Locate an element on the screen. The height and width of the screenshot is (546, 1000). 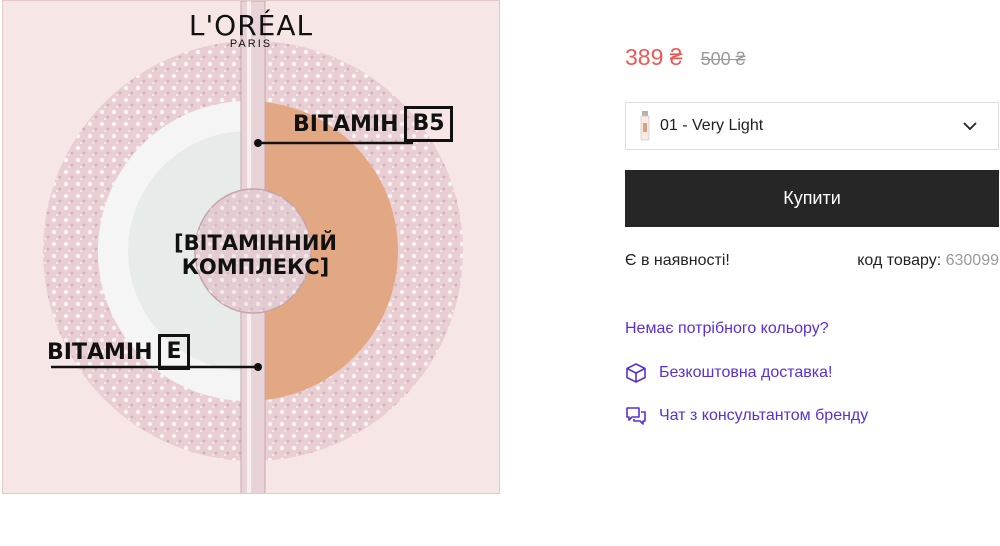
price-old: 500 ₴ is located at coordinates (723, 59).